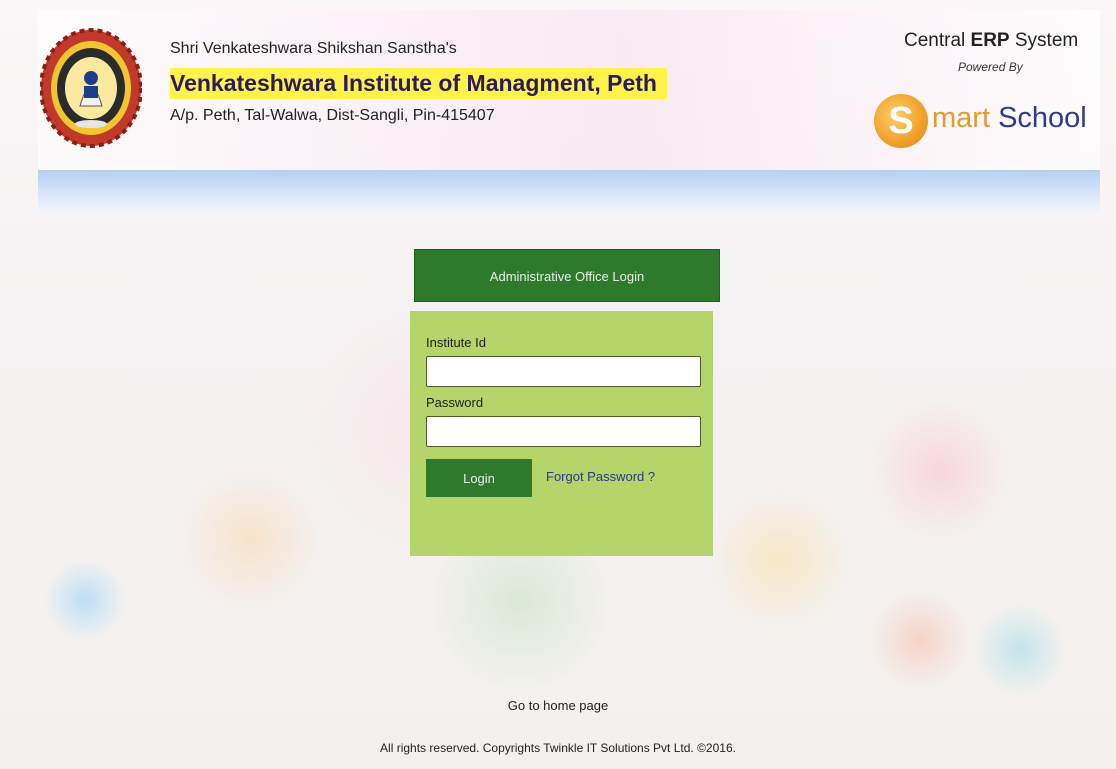 The image size is (1116, 769). Describe the element at coordinates (1044, 40) in the screenshot. I see `erp-title-suffix: System` at that location.